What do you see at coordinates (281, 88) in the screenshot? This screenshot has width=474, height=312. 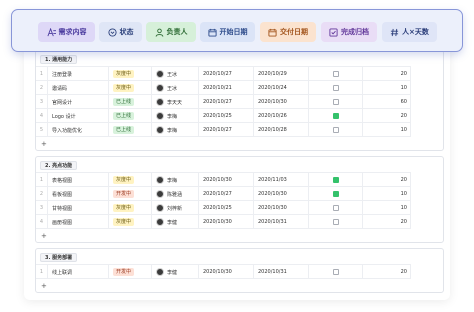 I see `due-date-cell: 2020/10/24` at bounding box center [281, 88].